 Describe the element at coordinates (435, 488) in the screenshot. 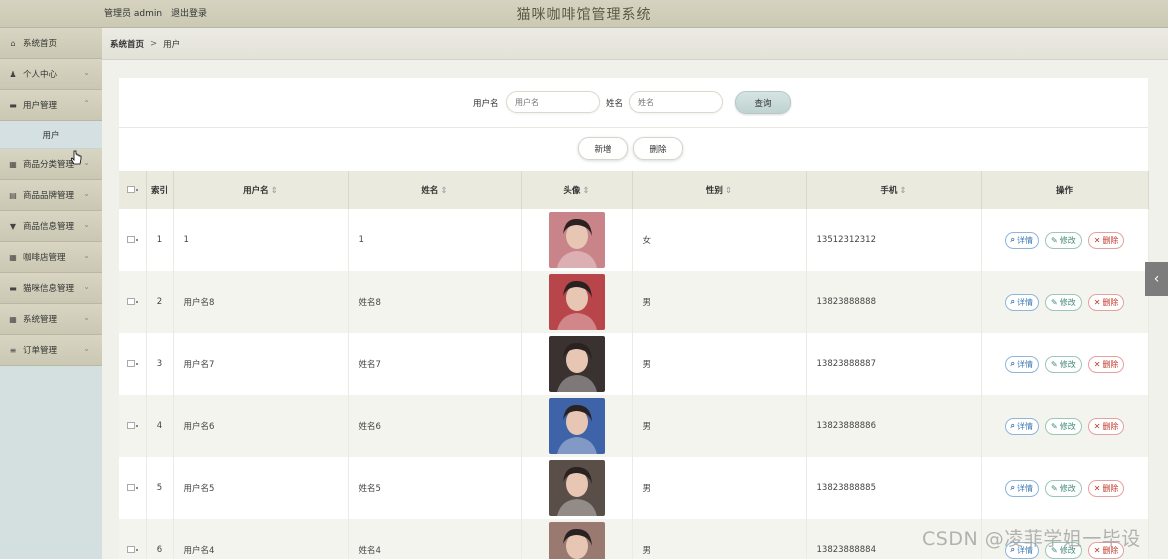

I see `cell-name: 姓名5` at that location.